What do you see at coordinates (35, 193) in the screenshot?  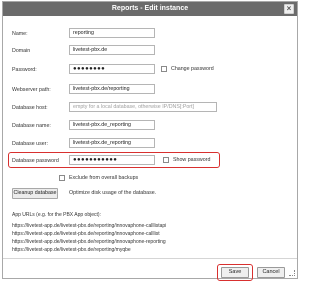 I see `cleanup-database-button: Cleanup database` at bounding box center [35, 193].